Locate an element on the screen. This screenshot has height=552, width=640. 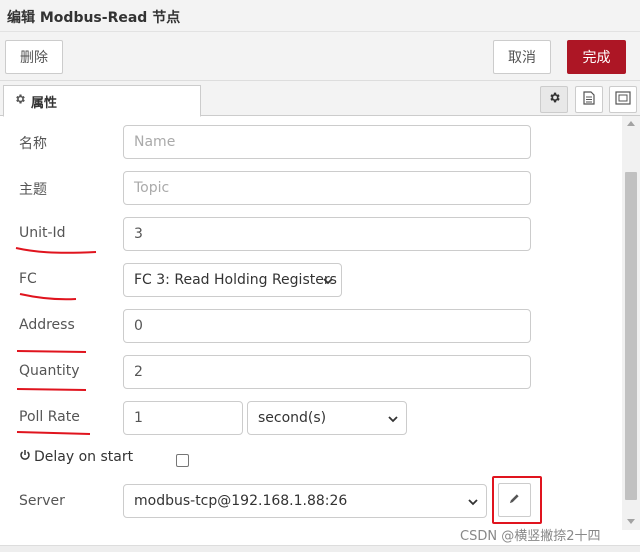
settings-tab-button is located at coordinates (554, 99).